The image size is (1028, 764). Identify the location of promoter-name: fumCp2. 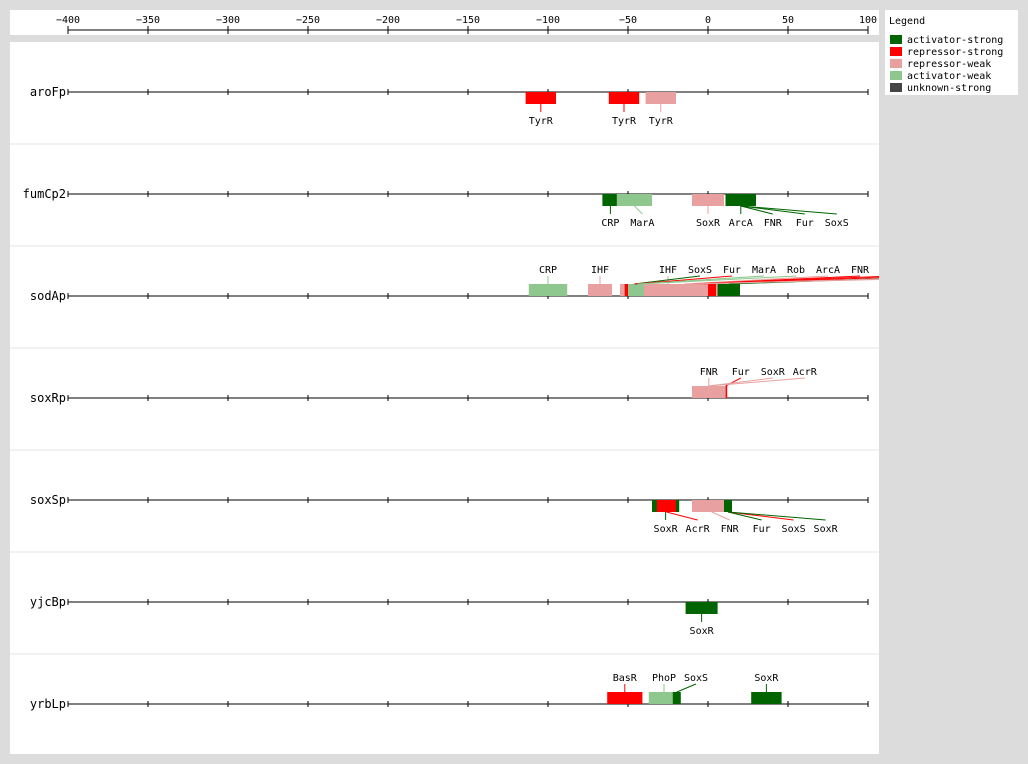
(44, 194).